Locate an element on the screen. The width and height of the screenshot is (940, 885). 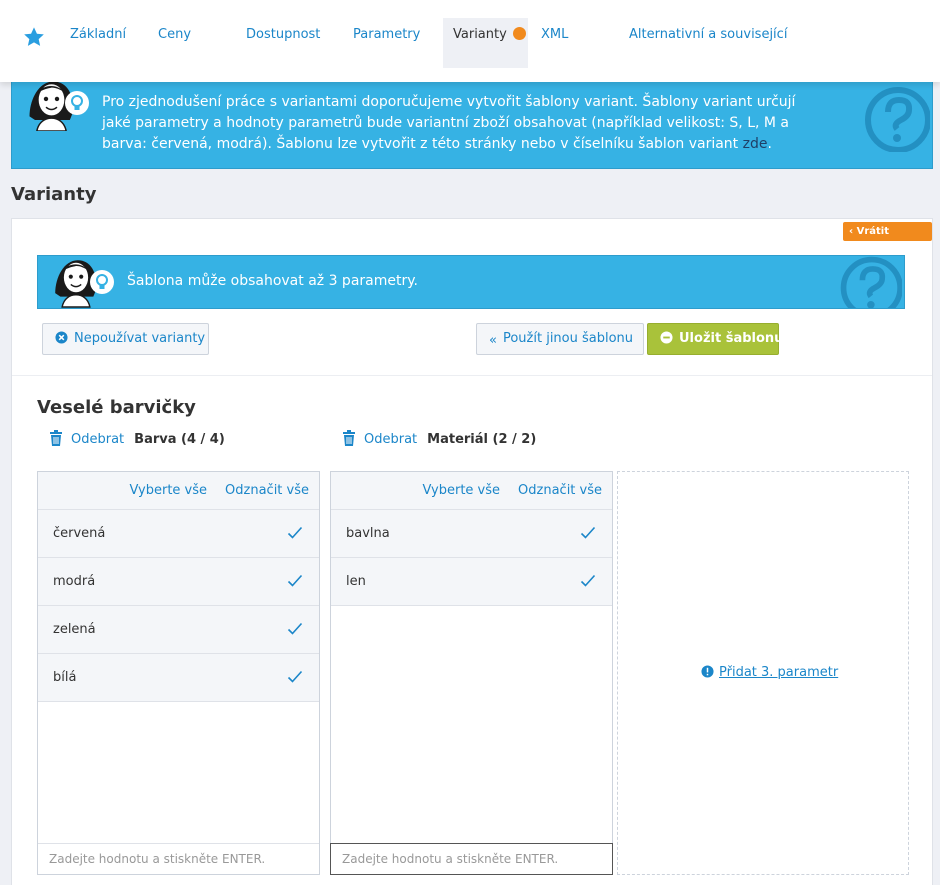
add-param-link: Přidat 3. parametr is located at coordinates (769, 672).